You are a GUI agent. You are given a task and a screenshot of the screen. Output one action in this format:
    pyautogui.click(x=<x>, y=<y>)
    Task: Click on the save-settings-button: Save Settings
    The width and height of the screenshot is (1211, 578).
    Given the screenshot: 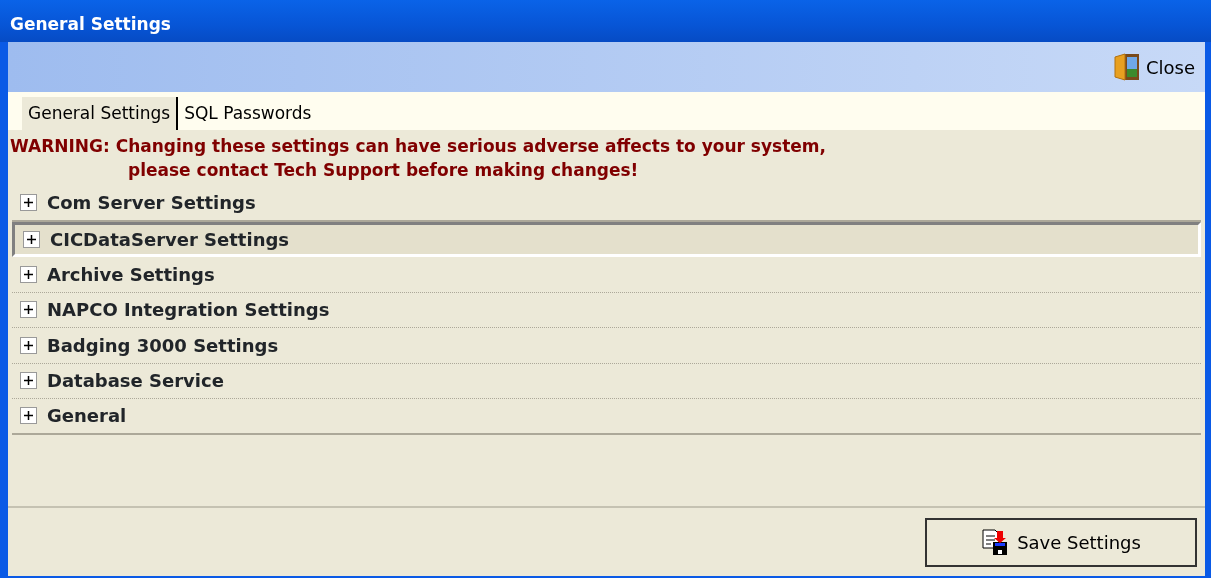 What is the action you would take?
    pyautogui.click(x=1061, y=542)
    